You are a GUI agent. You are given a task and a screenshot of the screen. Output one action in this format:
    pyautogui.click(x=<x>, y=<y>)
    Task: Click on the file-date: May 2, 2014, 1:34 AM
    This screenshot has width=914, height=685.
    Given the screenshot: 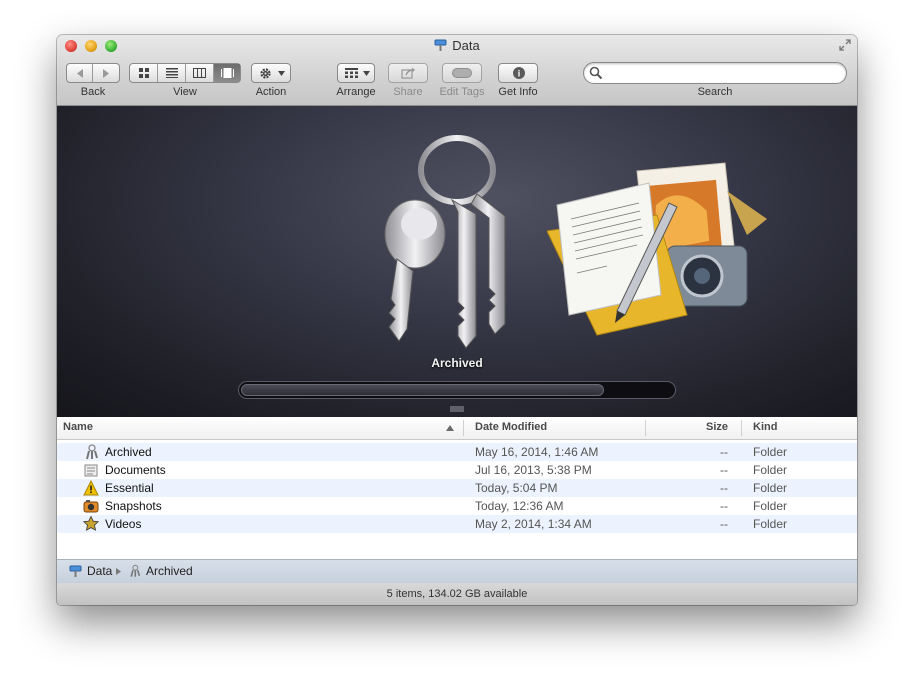 What is the action you would take?
    pyautogui.click(x=533, y=524)
    